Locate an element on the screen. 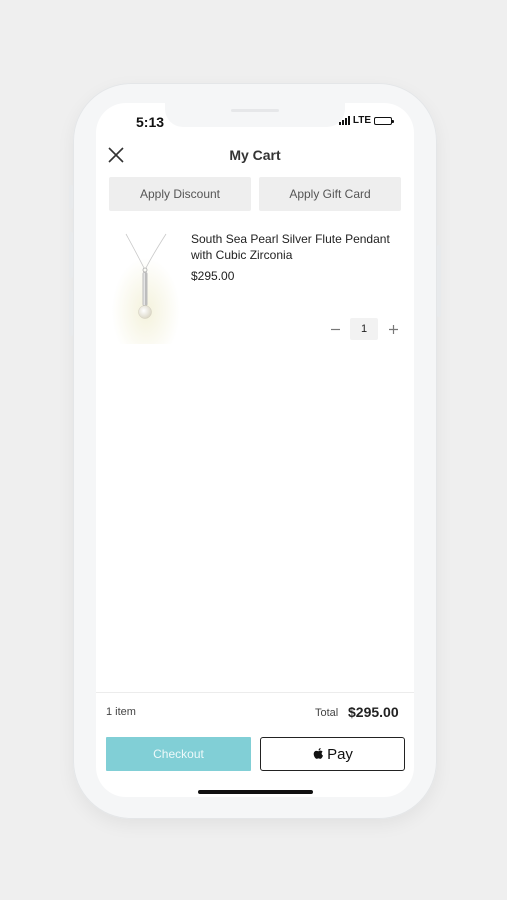 This screenshot has width=507, height=900. decrease-quantity-button is located at coordinates (335, 329).